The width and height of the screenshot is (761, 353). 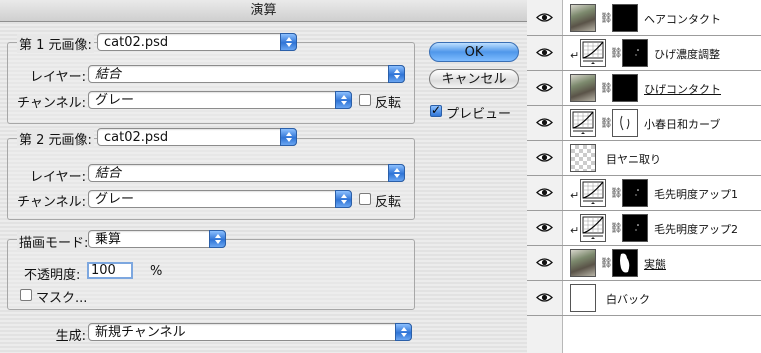 I want to click on layer-name: 小春日和カーブ, so click(x=682, y=124).